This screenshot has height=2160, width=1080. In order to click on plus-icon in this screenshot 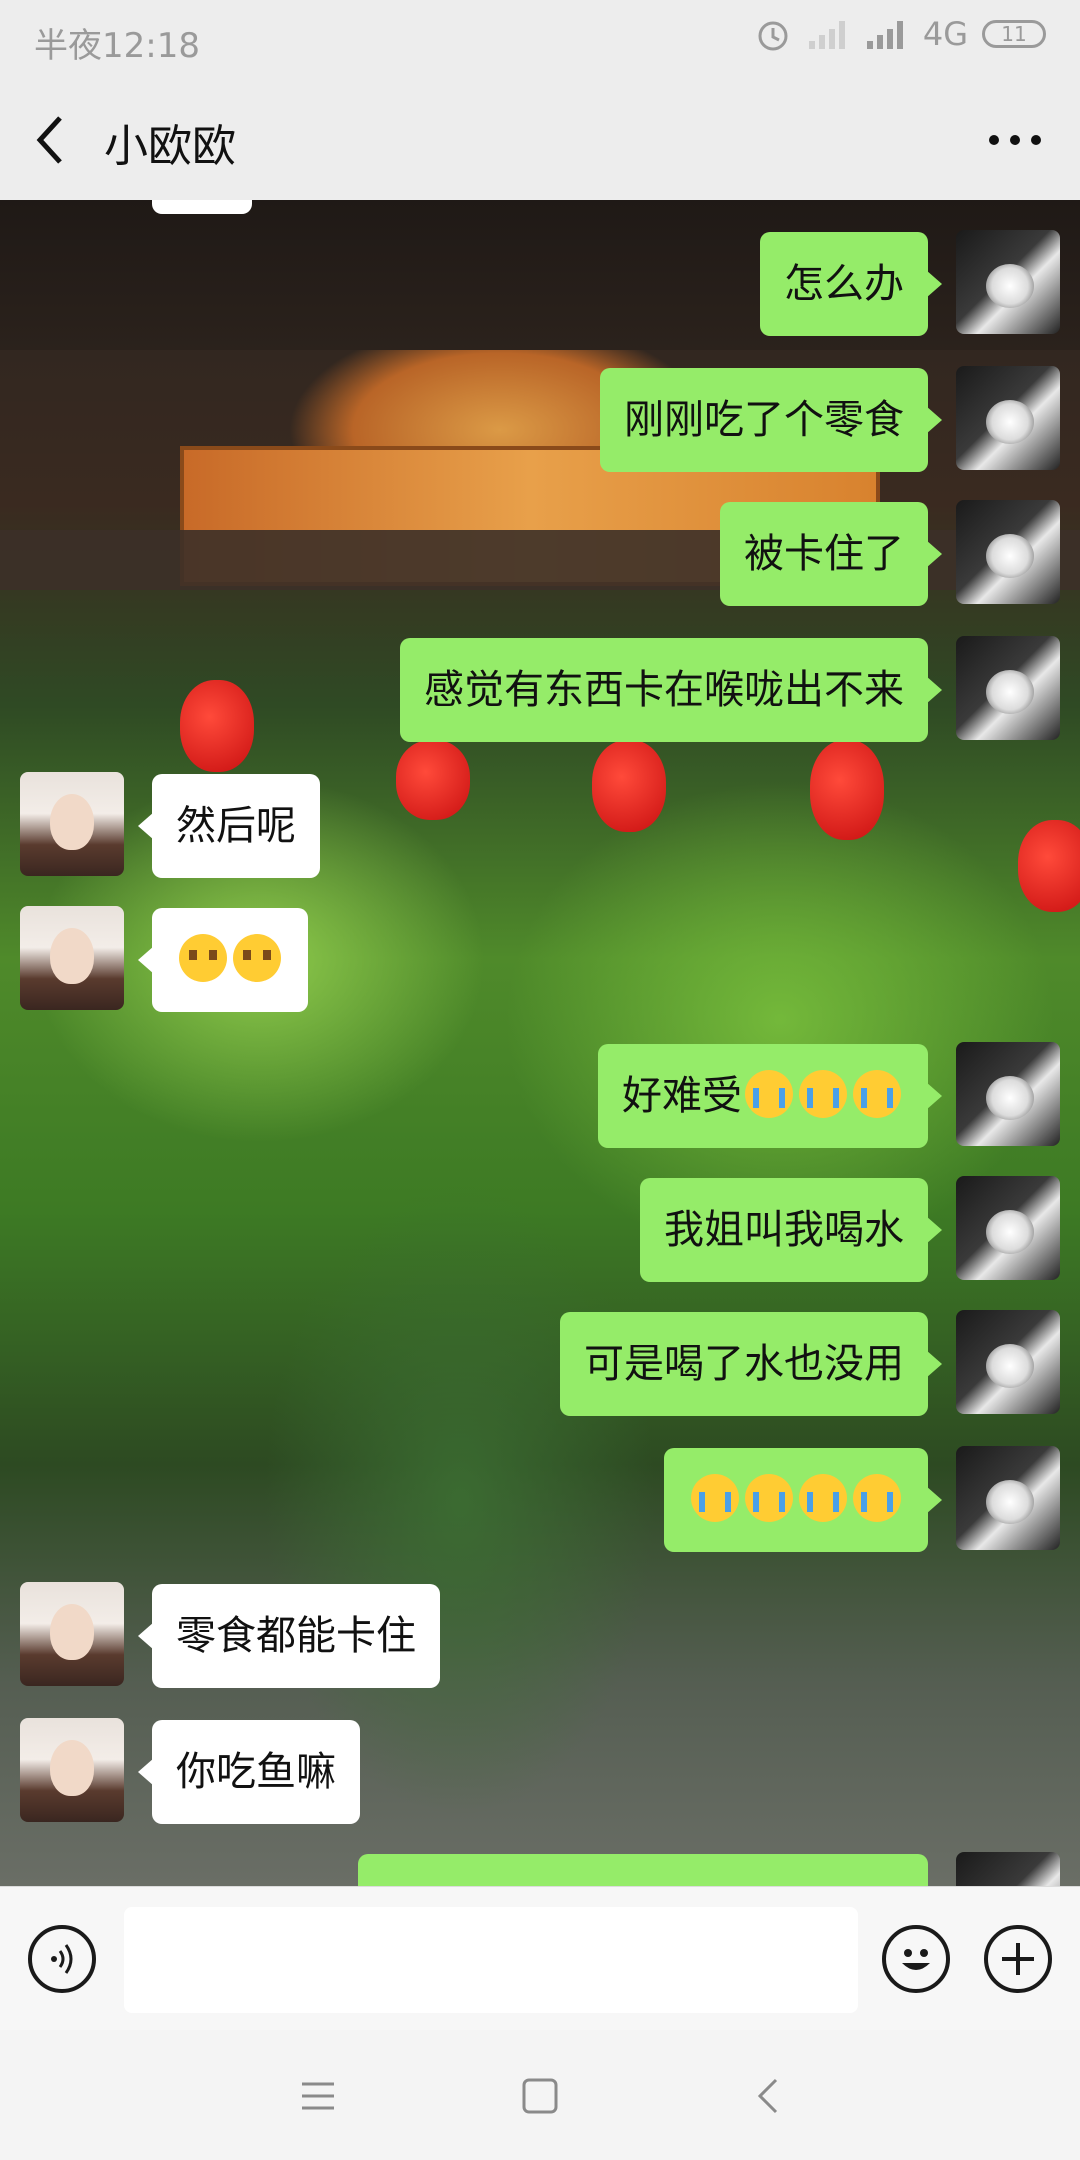, I will do `click(1018, 1959)`.